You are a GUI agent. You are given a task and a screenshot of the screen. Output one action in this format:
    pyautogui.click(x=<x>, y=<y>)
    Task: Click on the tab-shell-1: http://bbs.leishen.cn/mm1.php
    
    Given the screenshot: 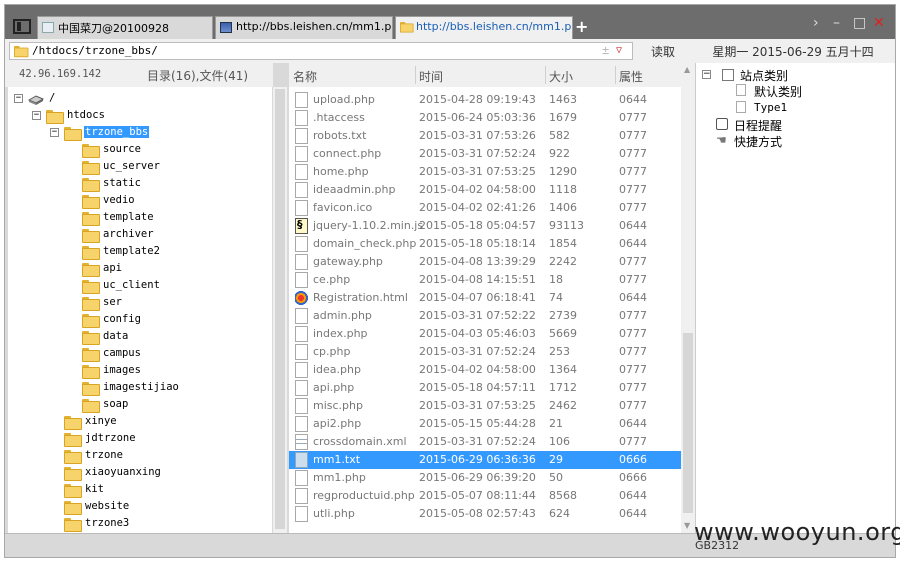 What is the action you would take?
    pyautogui.click(x=304, y=27)
    